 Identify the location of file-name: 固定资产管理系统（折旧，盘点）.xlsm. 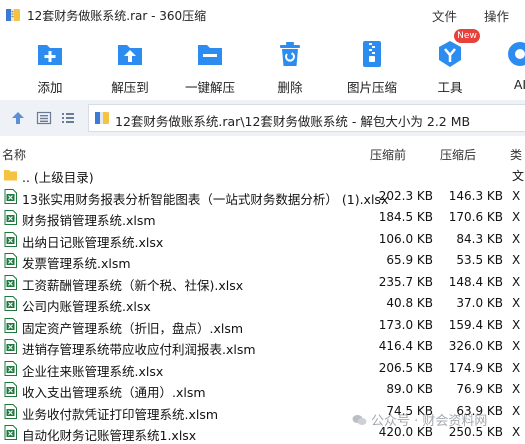
(133, 328).